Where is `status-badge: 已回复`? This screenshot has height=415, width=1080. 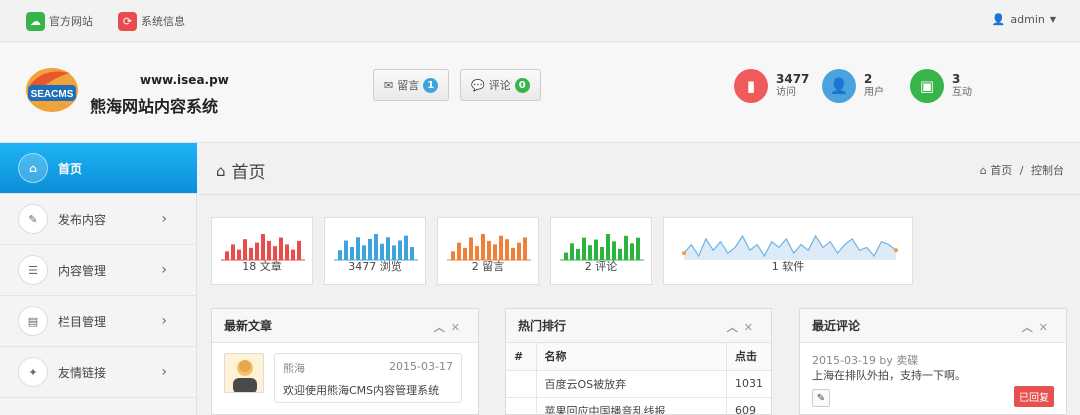
status-badge: 已回复 is located at coordinates (1034, 396).